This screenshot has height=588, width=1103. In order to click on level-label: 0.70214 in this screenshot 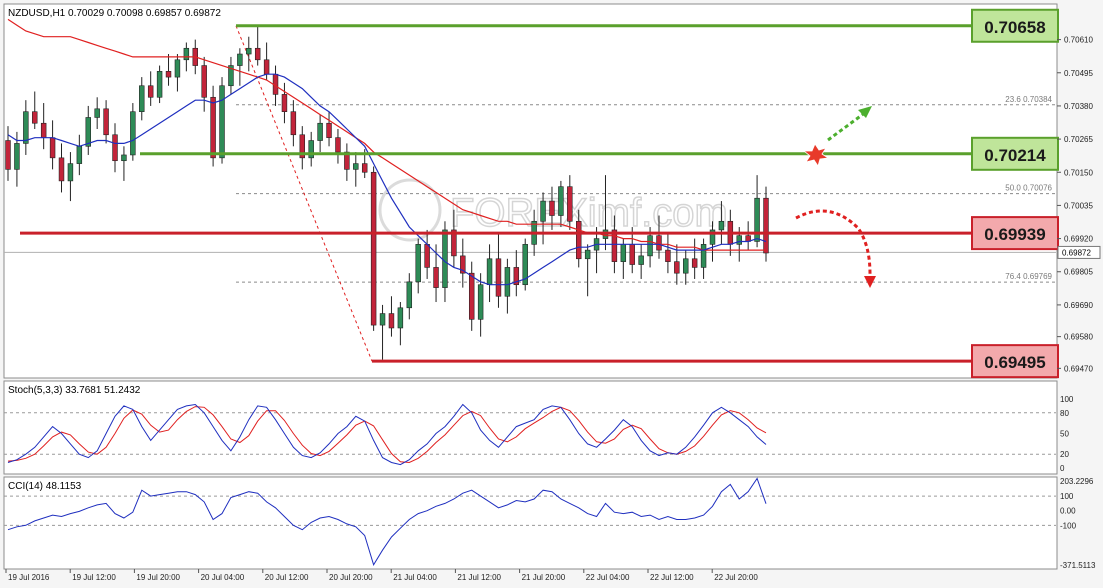, I will do `click(1015, 155)`.